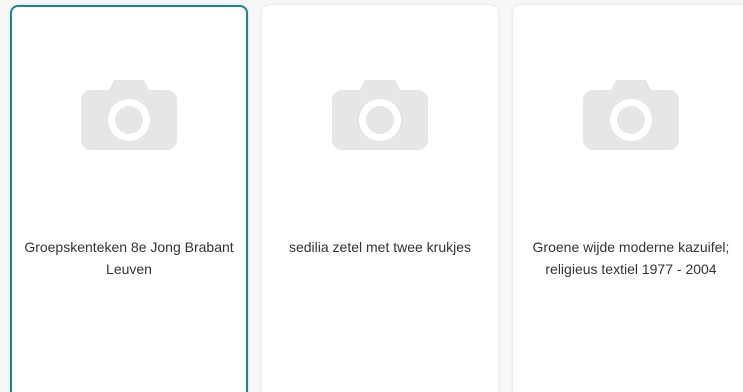 The height and width of the screenshot is (392, 743). Describe the element at coordinates (380, 247) in the screenshot. I see `card-title: sedilia zetel met twee krukjes` at that location.